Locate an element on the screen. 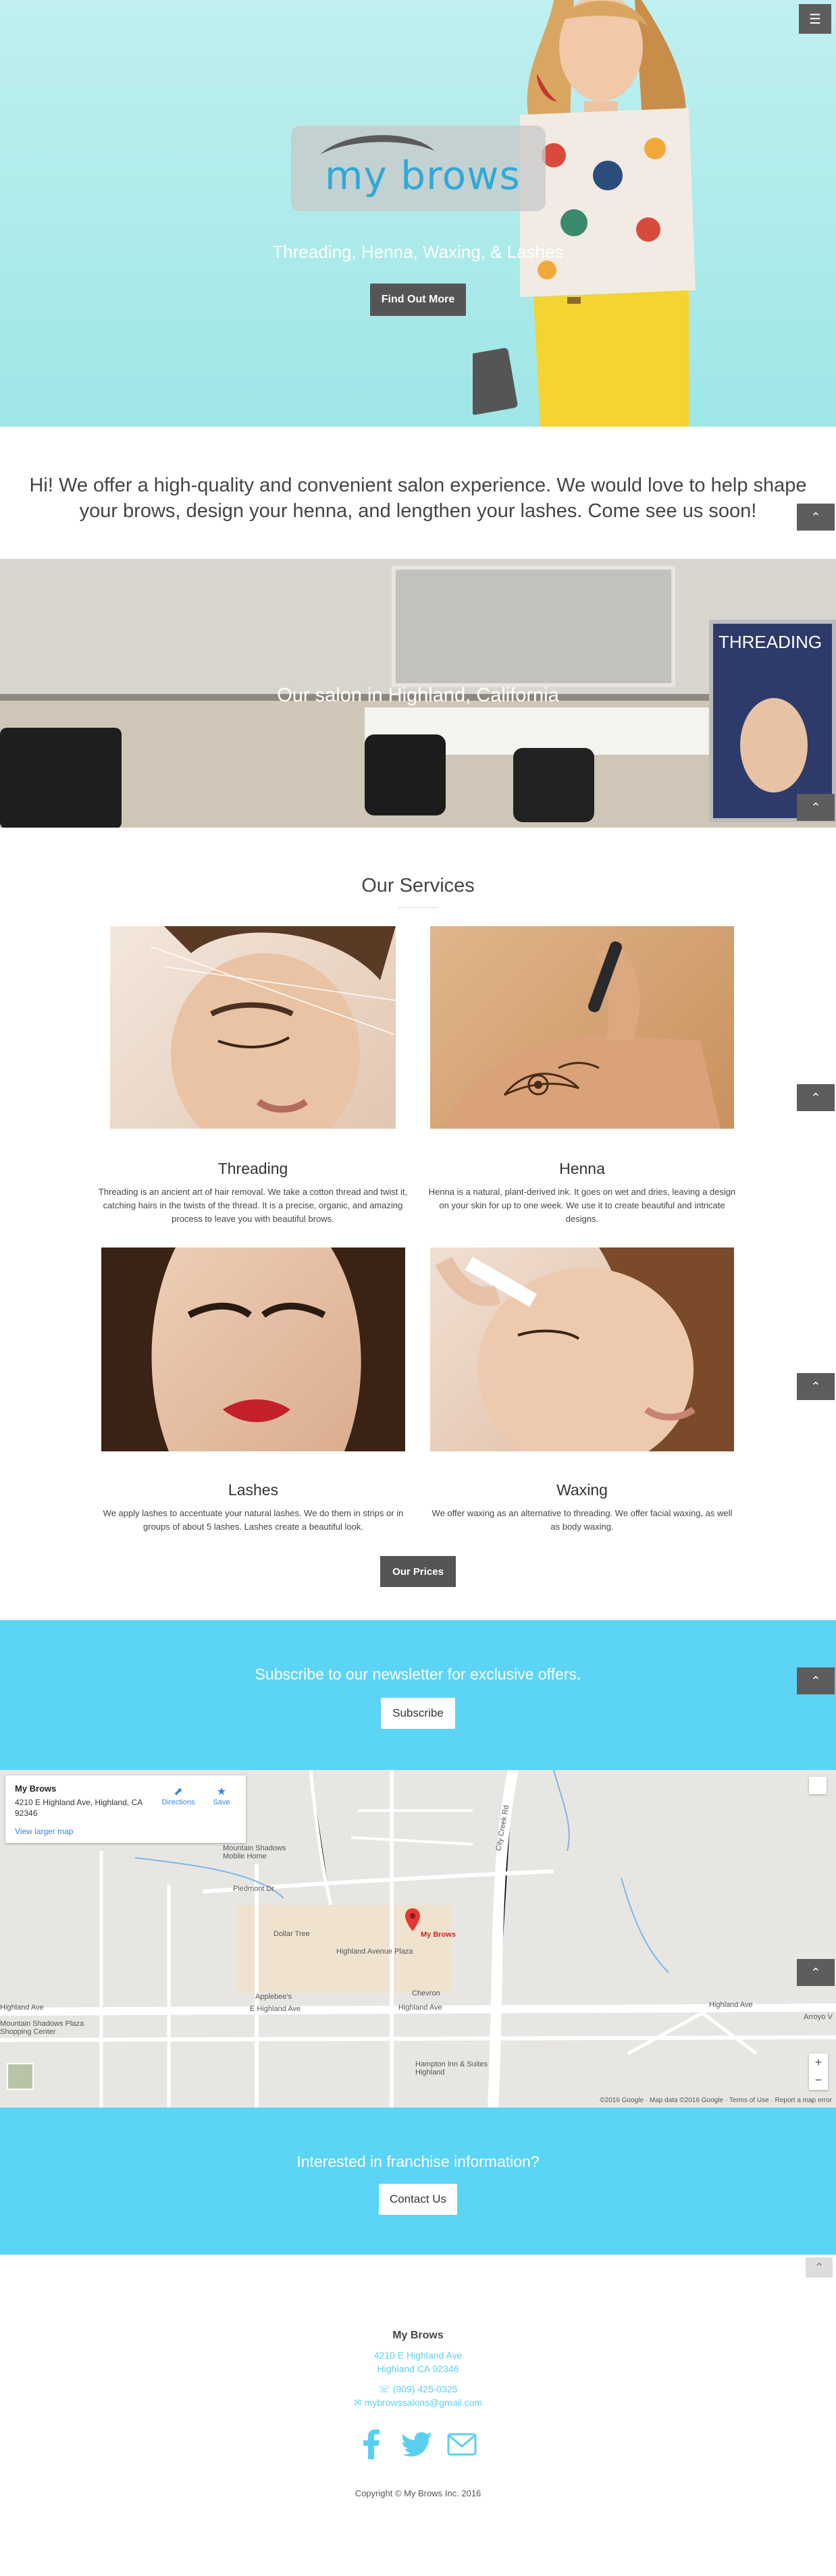  menu-button: ☰ is located at coordinates (815, 19).